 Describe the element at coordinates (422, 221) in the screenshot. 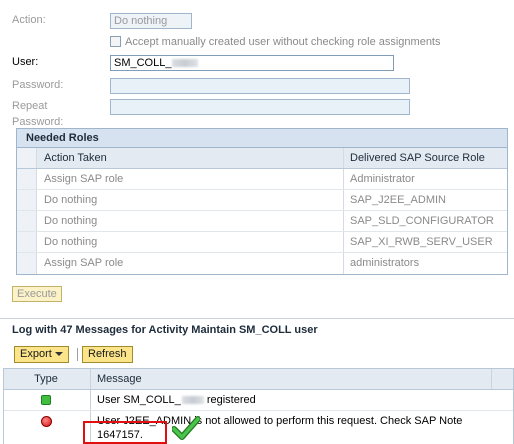

I see `source-role-cell: SAP_SLD_CONFIGURATOR` at that location.